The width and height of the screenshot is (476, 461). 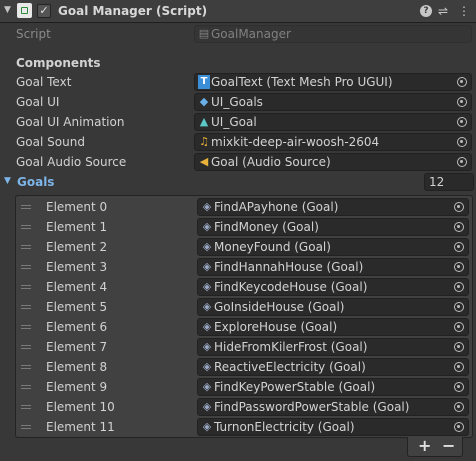 I want to click on element-field: ◈ ReactiveElectricity (Goal), so click(x=333, y=367).